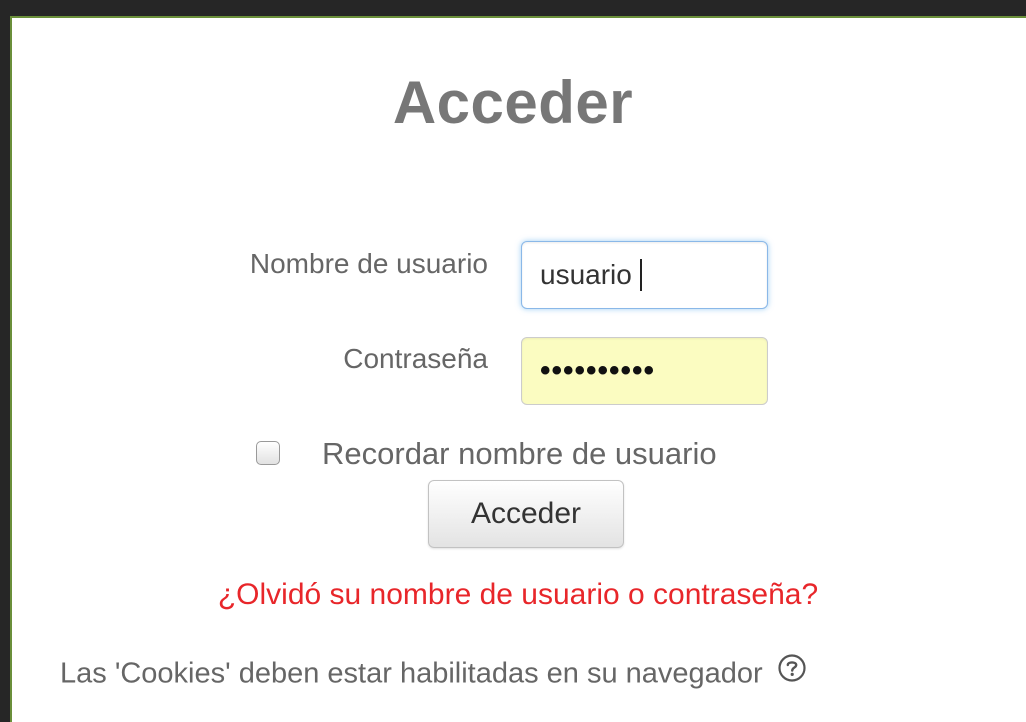  I want to click on help-circle-icon, so click(792, 672).